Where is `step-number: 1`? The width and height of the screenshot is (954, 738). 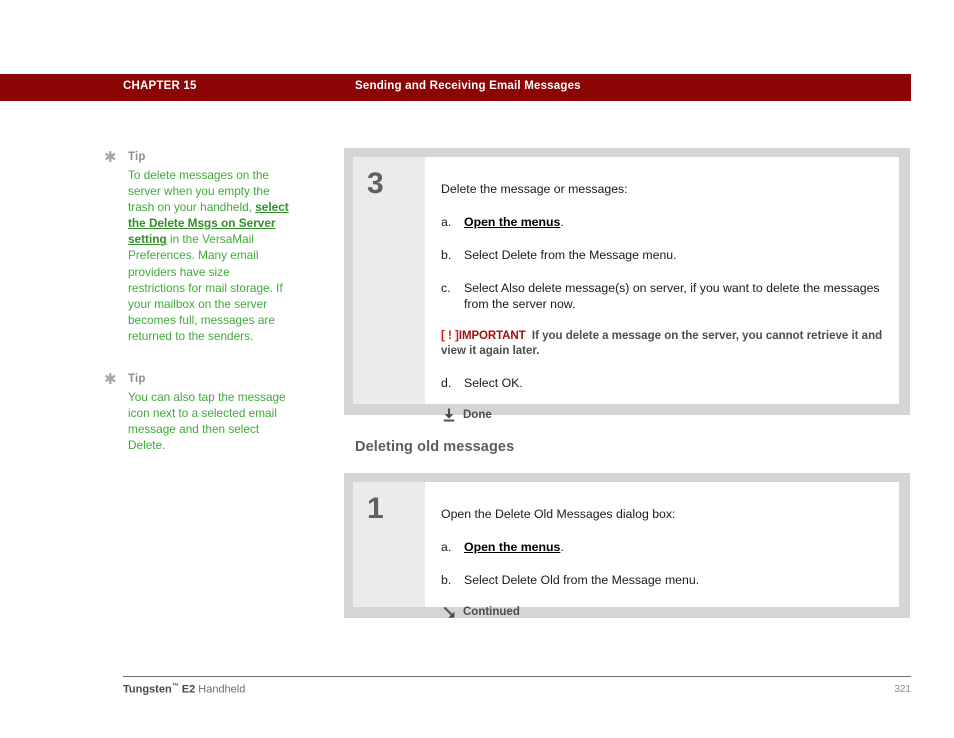 step-number: 1 is located at coordinates (375, 508).